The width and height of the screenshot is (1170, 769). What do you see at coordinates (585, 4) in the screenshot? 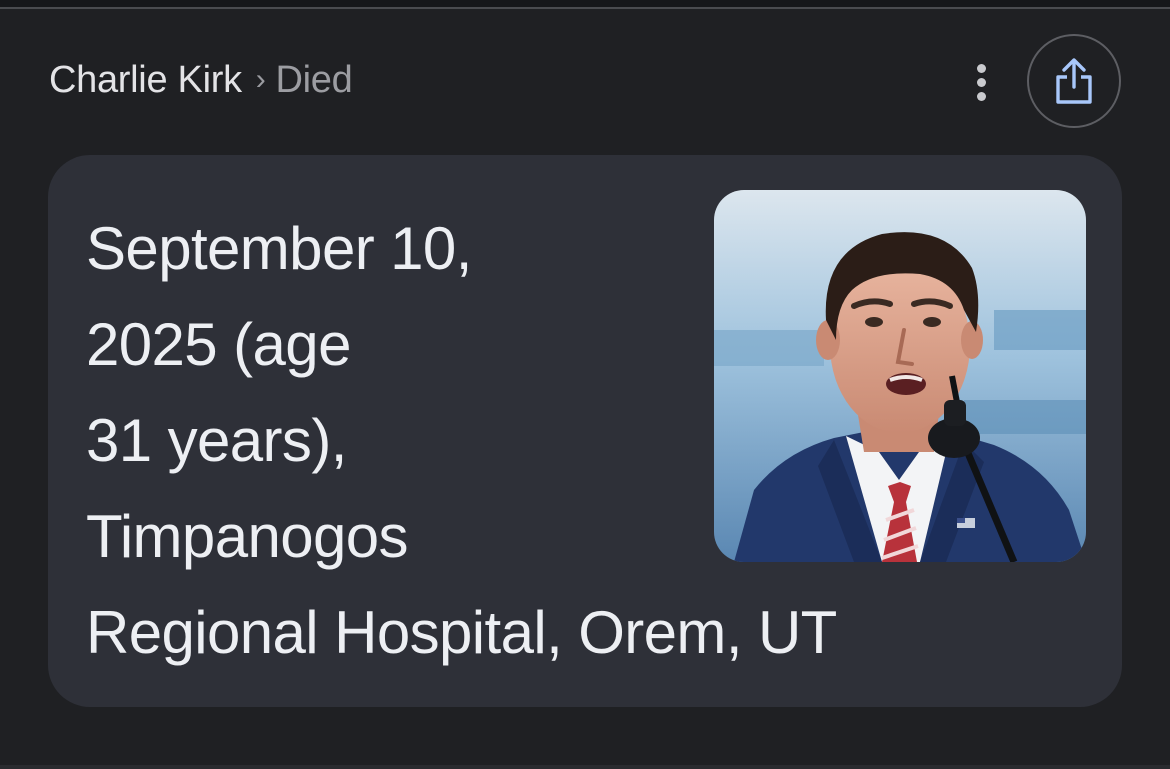
I see `top-divider` at bounding box center [585, 4].